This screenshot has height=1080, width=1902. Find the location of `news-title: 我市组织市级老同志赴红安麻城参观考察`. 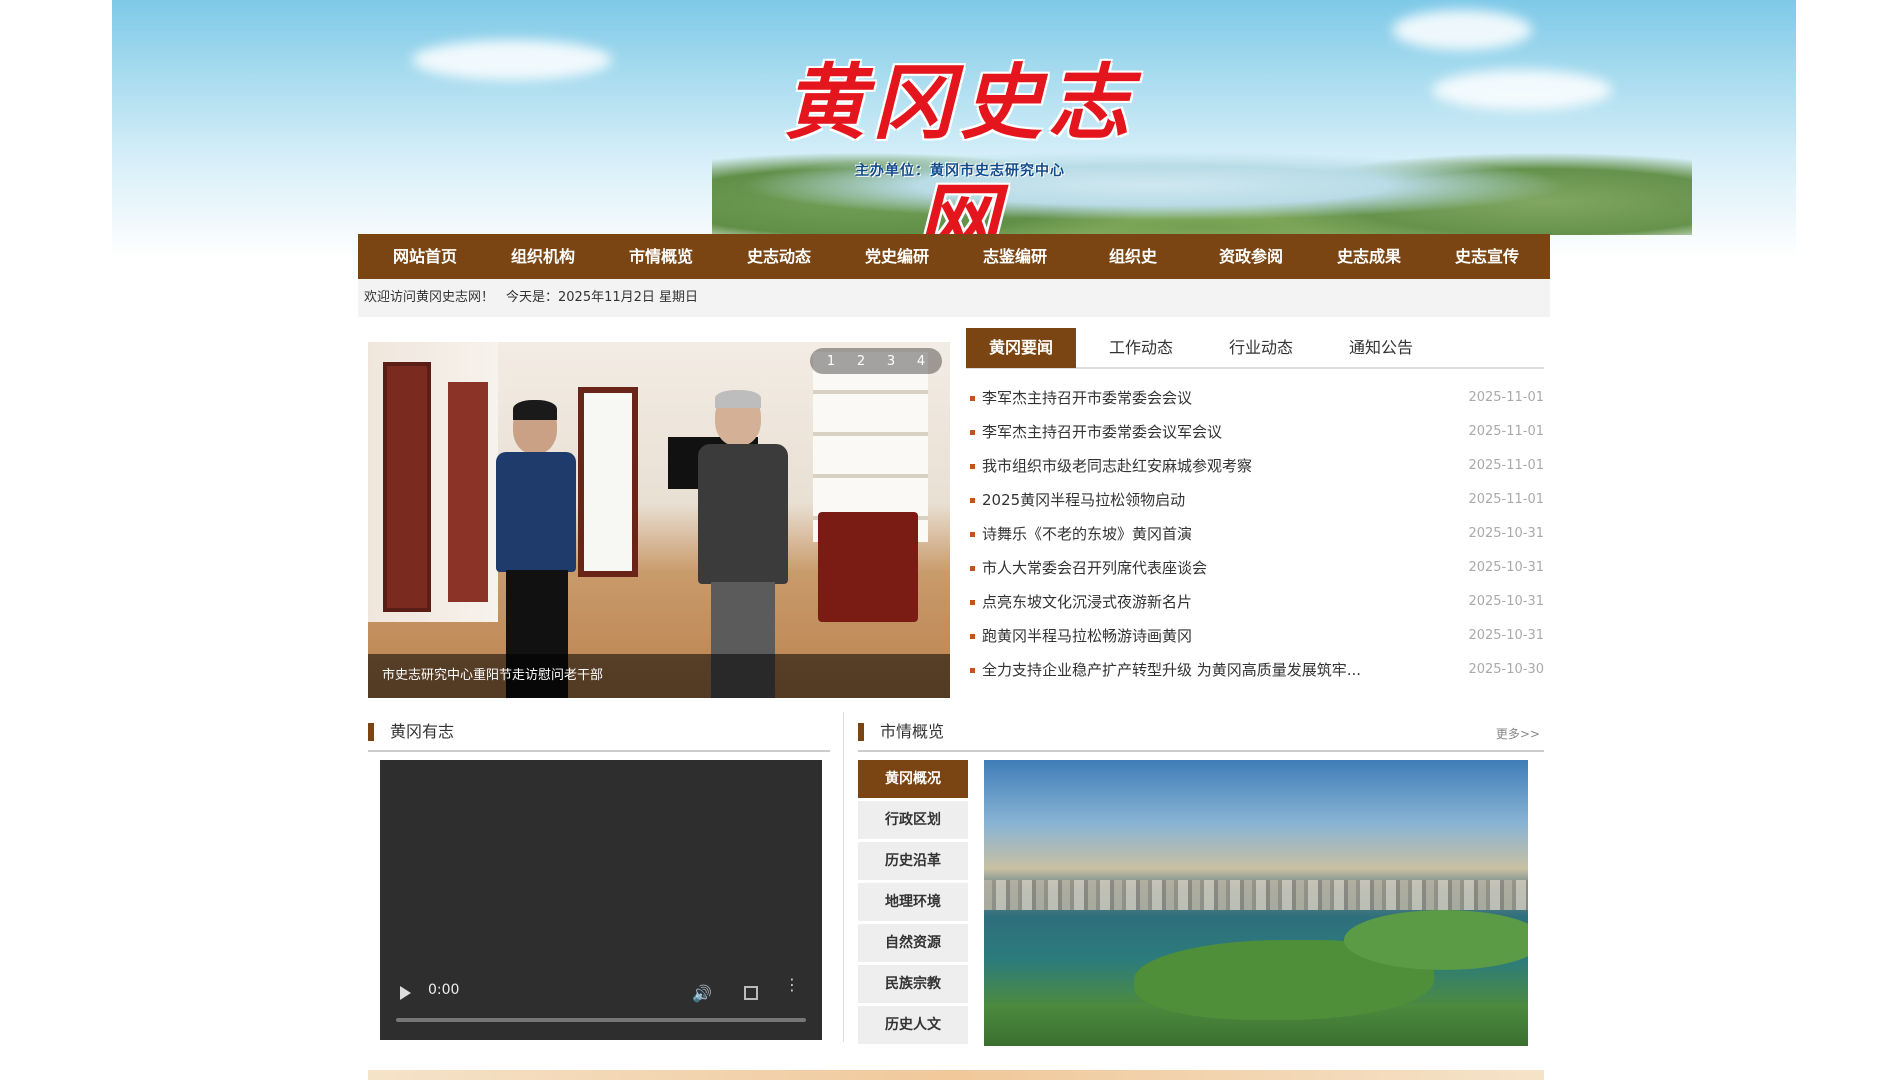

news-title: 我市组织市级老同志赴红安麻城参观考察 is located at coordinates (1109, 466).